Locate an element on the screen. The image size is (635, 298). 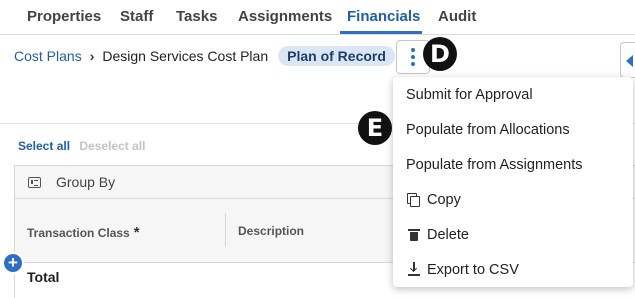
required-asterisk: * is located at coordinates (136, 232).